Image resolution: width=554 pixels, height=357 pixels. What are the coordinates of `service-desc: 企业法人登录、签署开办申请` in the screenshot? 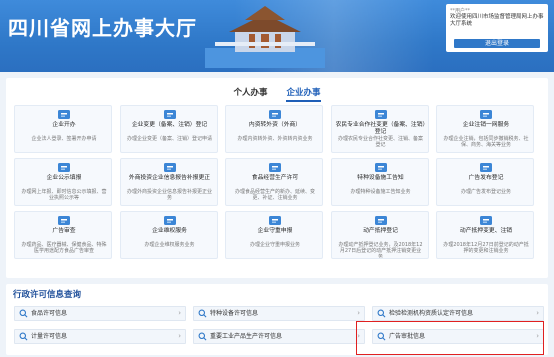 It's located at (64, 139).